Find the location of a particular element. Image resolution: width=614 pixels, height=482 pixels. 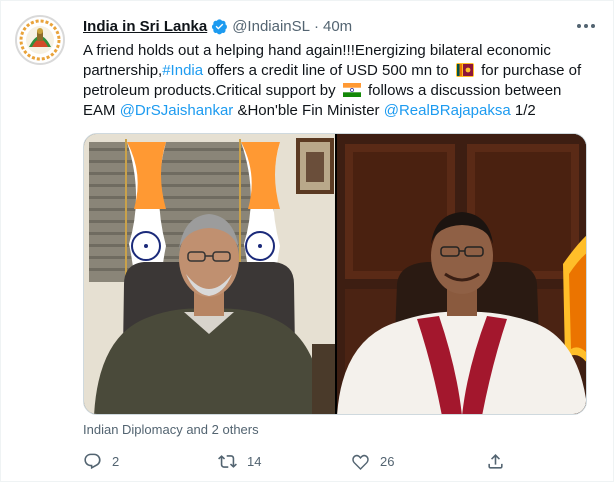

avatar is located at coordinates (40, 40).